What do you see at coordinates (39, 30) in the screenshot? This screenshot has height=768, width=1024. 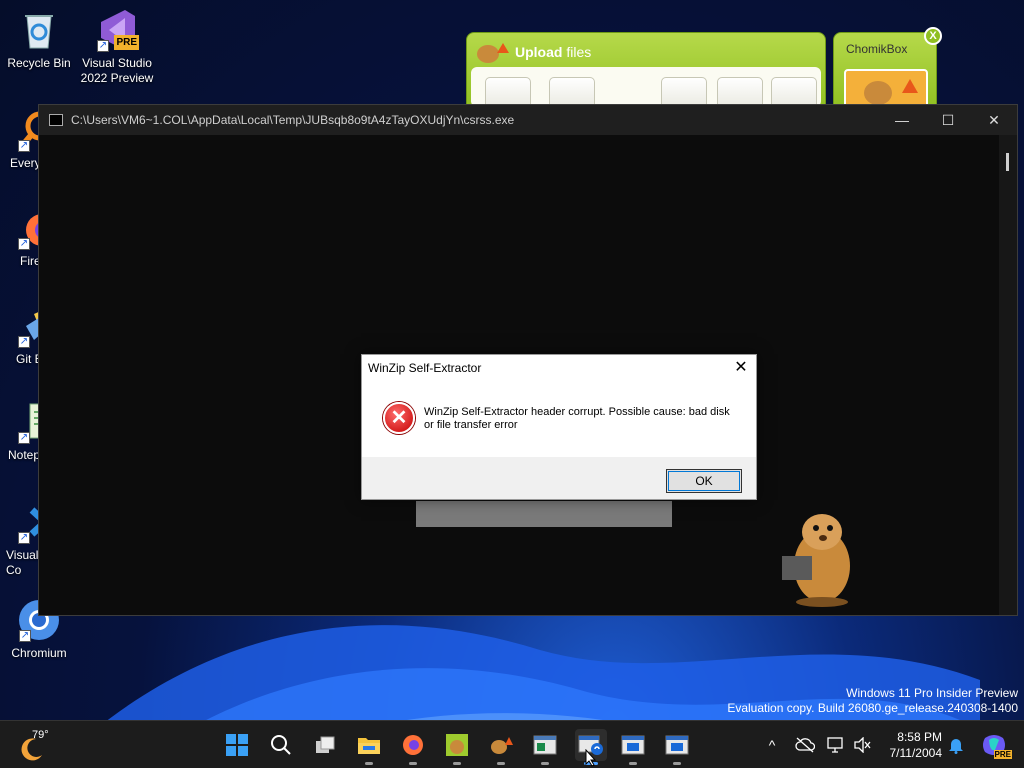 I see `recycle-bin-icon` at bounding box center [39, 30].